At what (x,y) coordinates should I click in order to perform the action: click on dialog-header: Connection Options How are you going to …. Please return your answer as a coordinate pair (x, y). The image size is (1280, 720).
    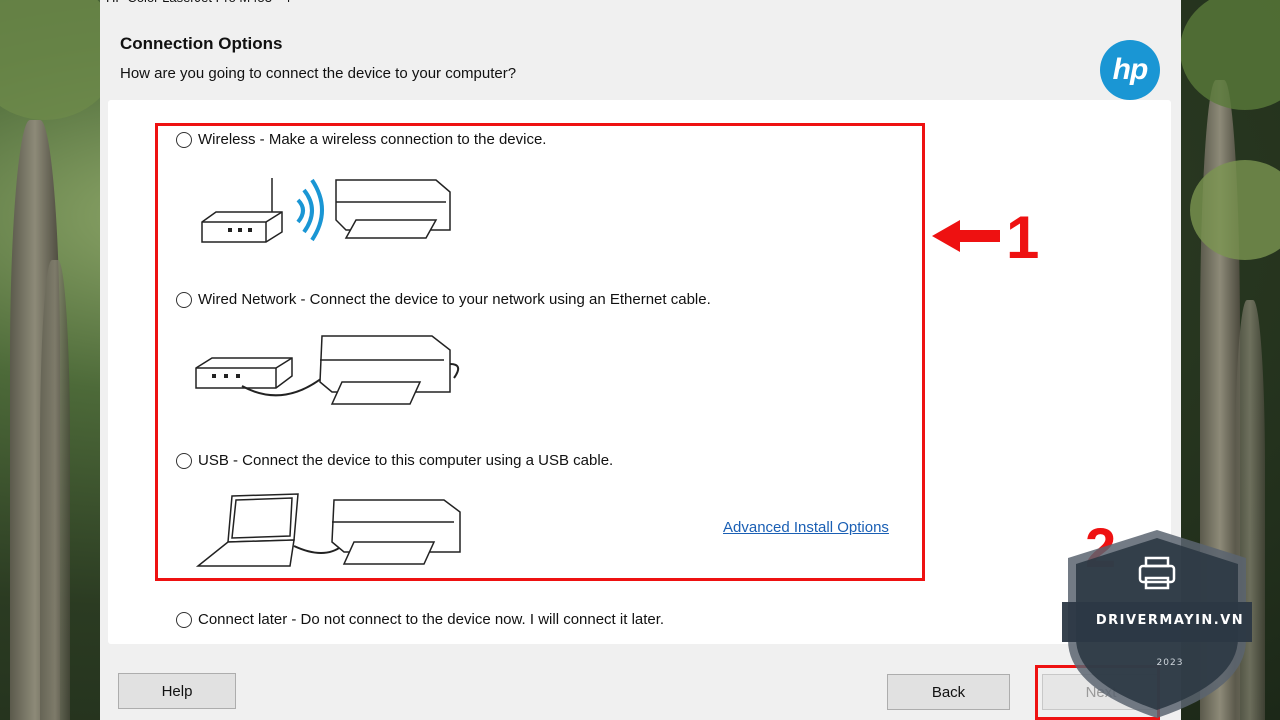
    Looking at the image, I should click on (640, 56).